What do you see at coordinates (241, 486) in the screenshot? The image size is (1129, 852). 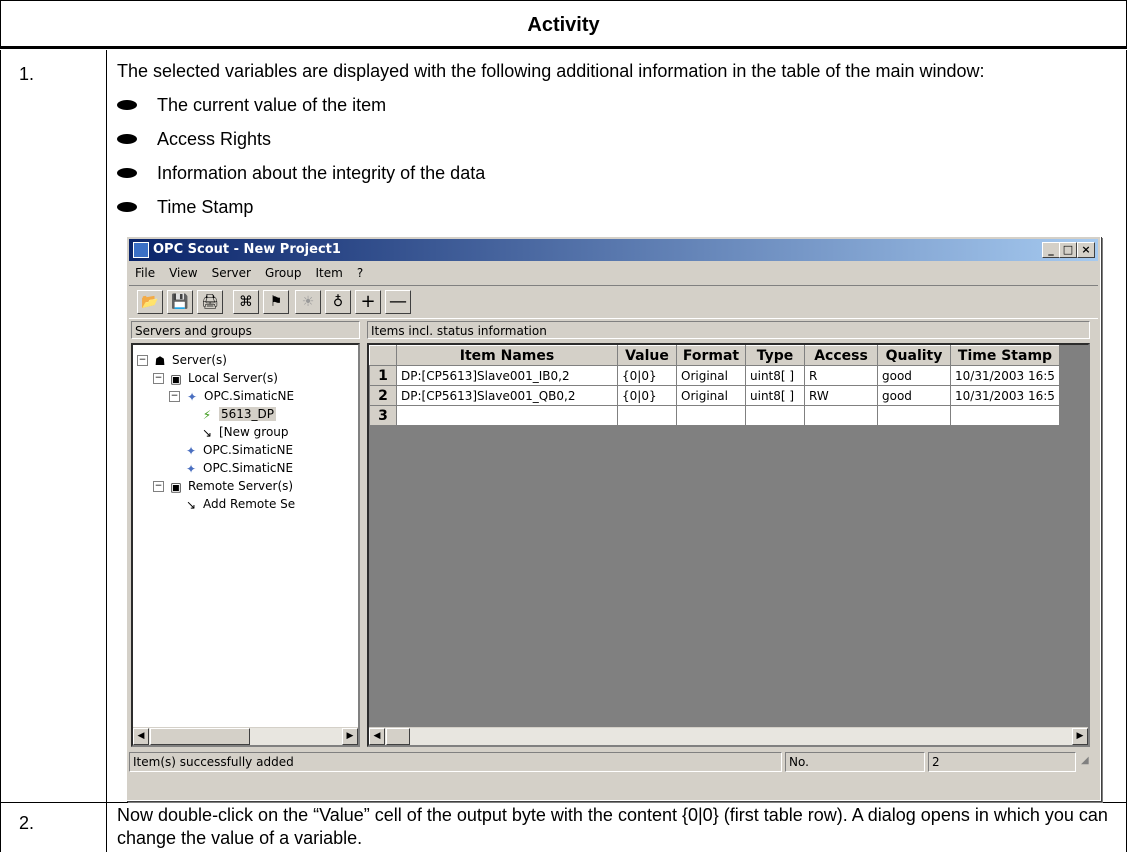 I see `tree-label: Remote Server(s)` at bounding box center [241, 486].